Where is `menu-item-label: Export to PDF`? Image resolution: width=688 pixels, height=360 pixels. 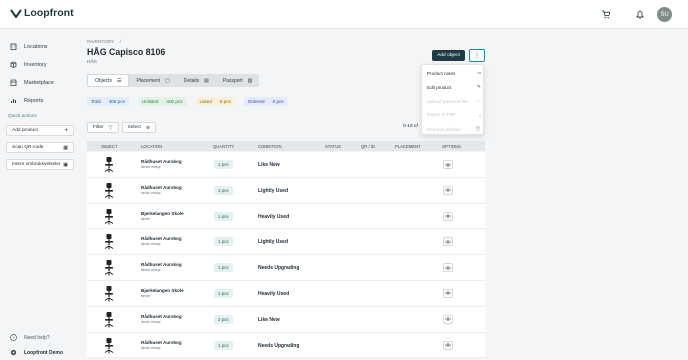 menu-item-label: Export to PDF is located at coordinates (441, 114).